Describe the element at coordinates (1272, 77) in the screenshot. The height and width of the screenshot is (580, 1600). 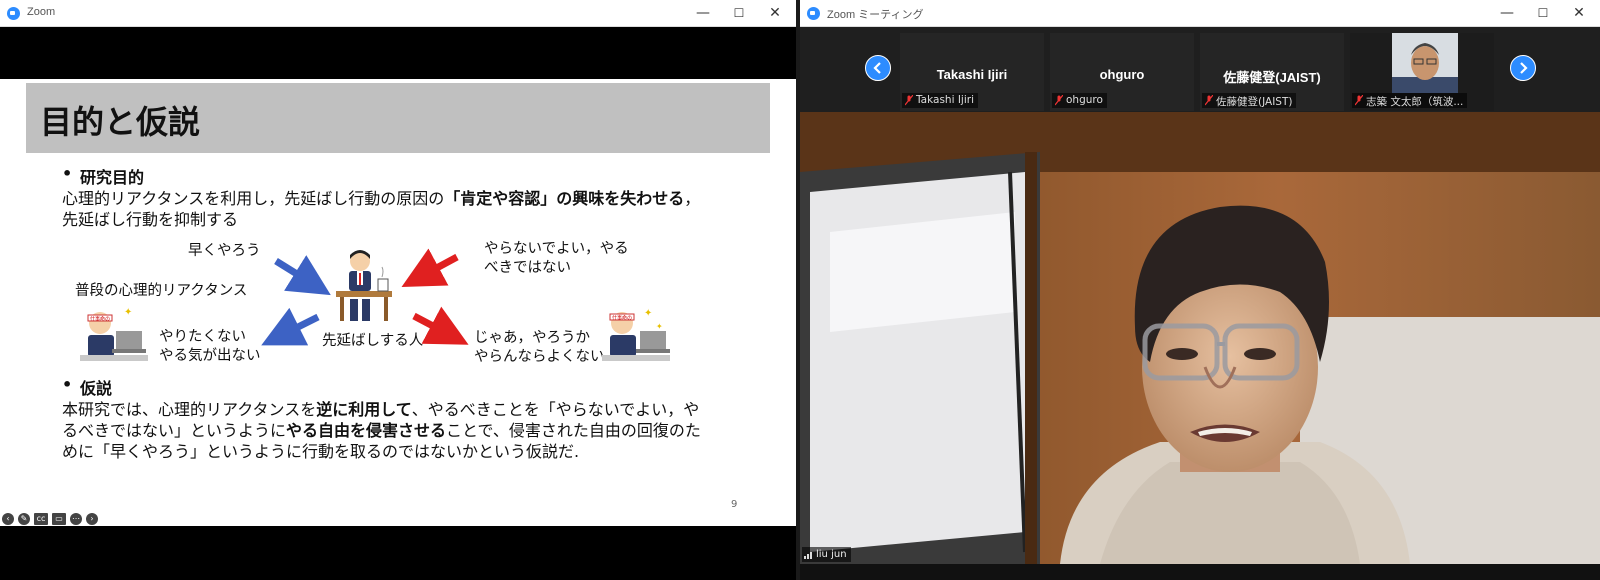
I see `participant-name: 佐藤健登(JAIST)` at that location.